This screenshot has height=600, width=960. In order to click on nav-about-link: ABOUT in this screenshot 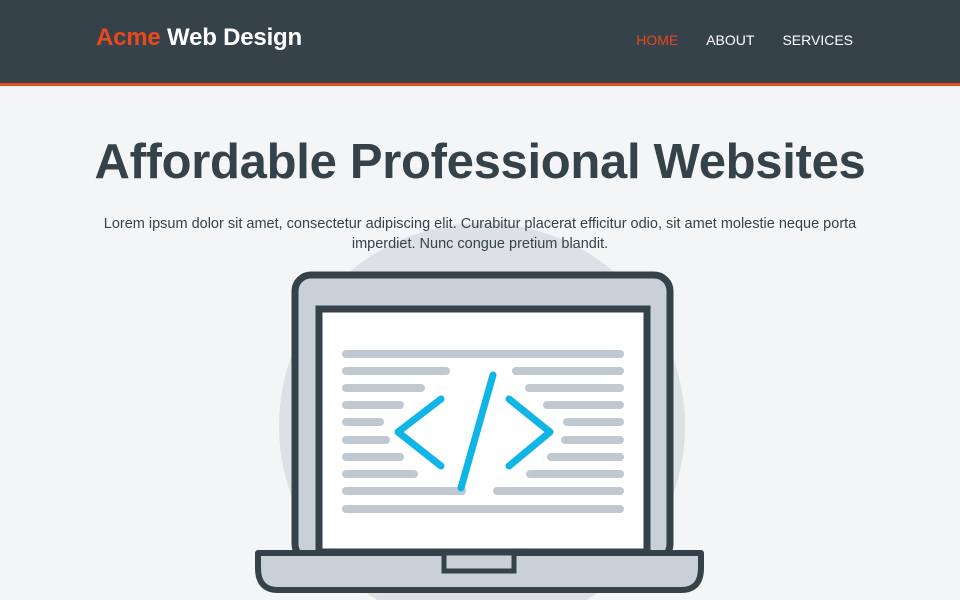, I will do `click(730, 40)`.